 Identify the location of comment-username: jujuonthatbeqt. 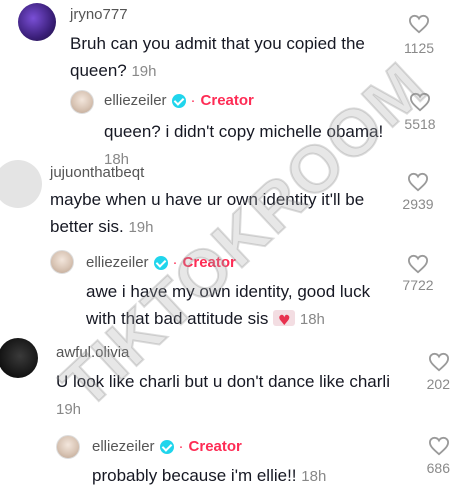
(97, 172).